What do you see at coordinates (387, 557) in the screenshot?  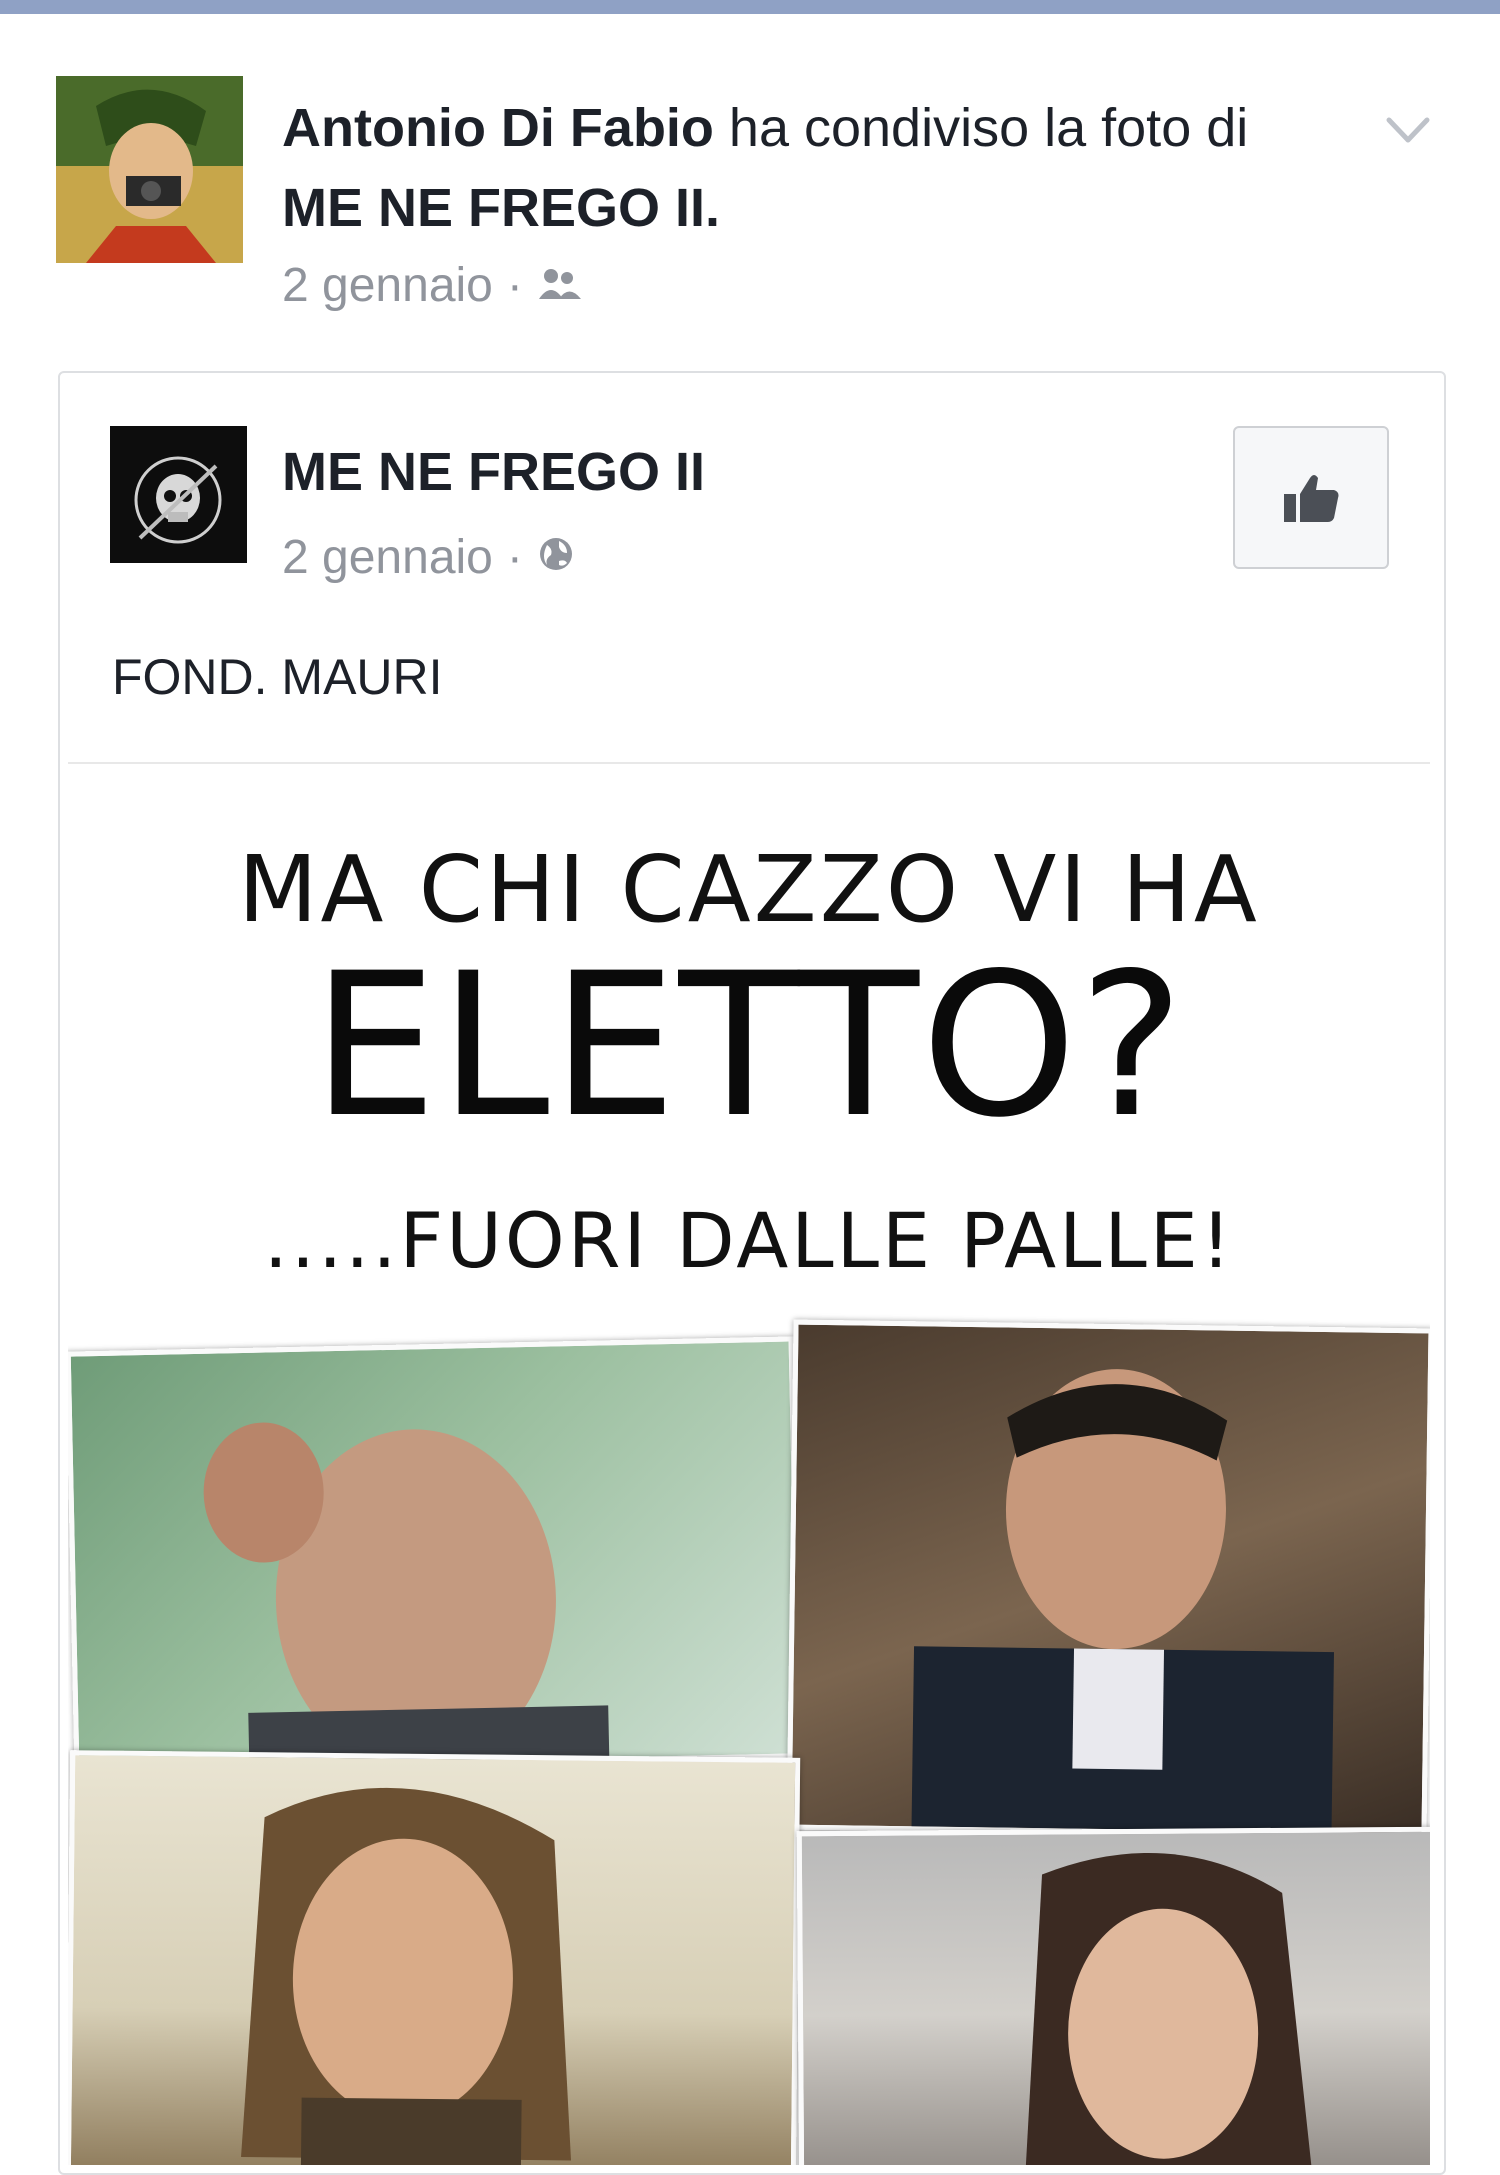 I see `shared-post-date: 2 gennaio` at bounding box center [387, 557].